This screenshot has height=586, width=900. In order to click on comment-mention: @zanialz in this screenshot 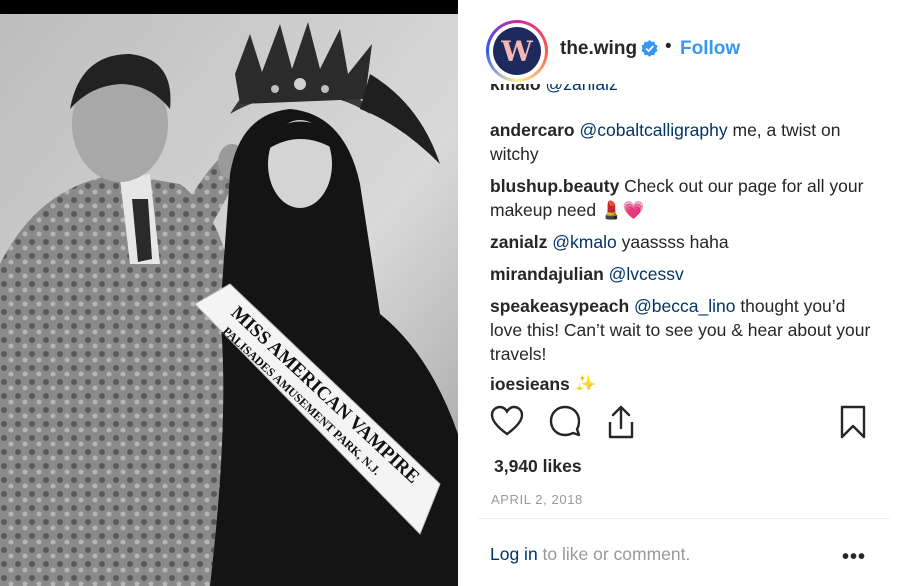, I will do `click(581, 89)`.